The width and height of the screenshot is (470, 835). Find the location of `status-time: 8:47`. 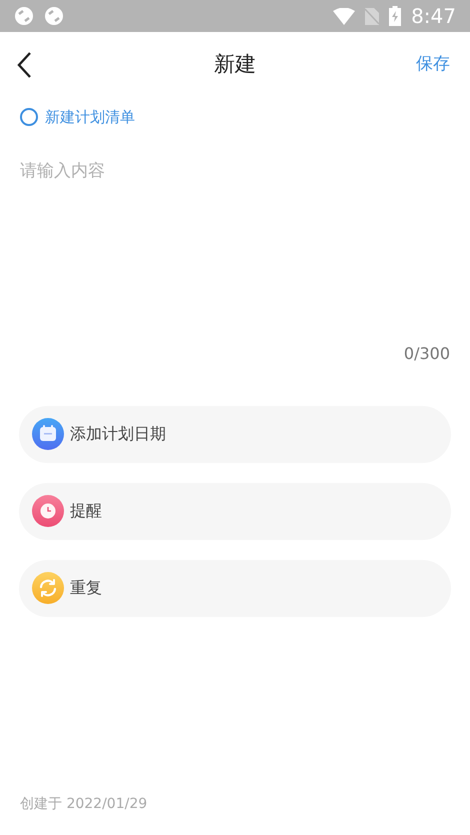

status-time: 8:47 is located at coordinates (433, 16).